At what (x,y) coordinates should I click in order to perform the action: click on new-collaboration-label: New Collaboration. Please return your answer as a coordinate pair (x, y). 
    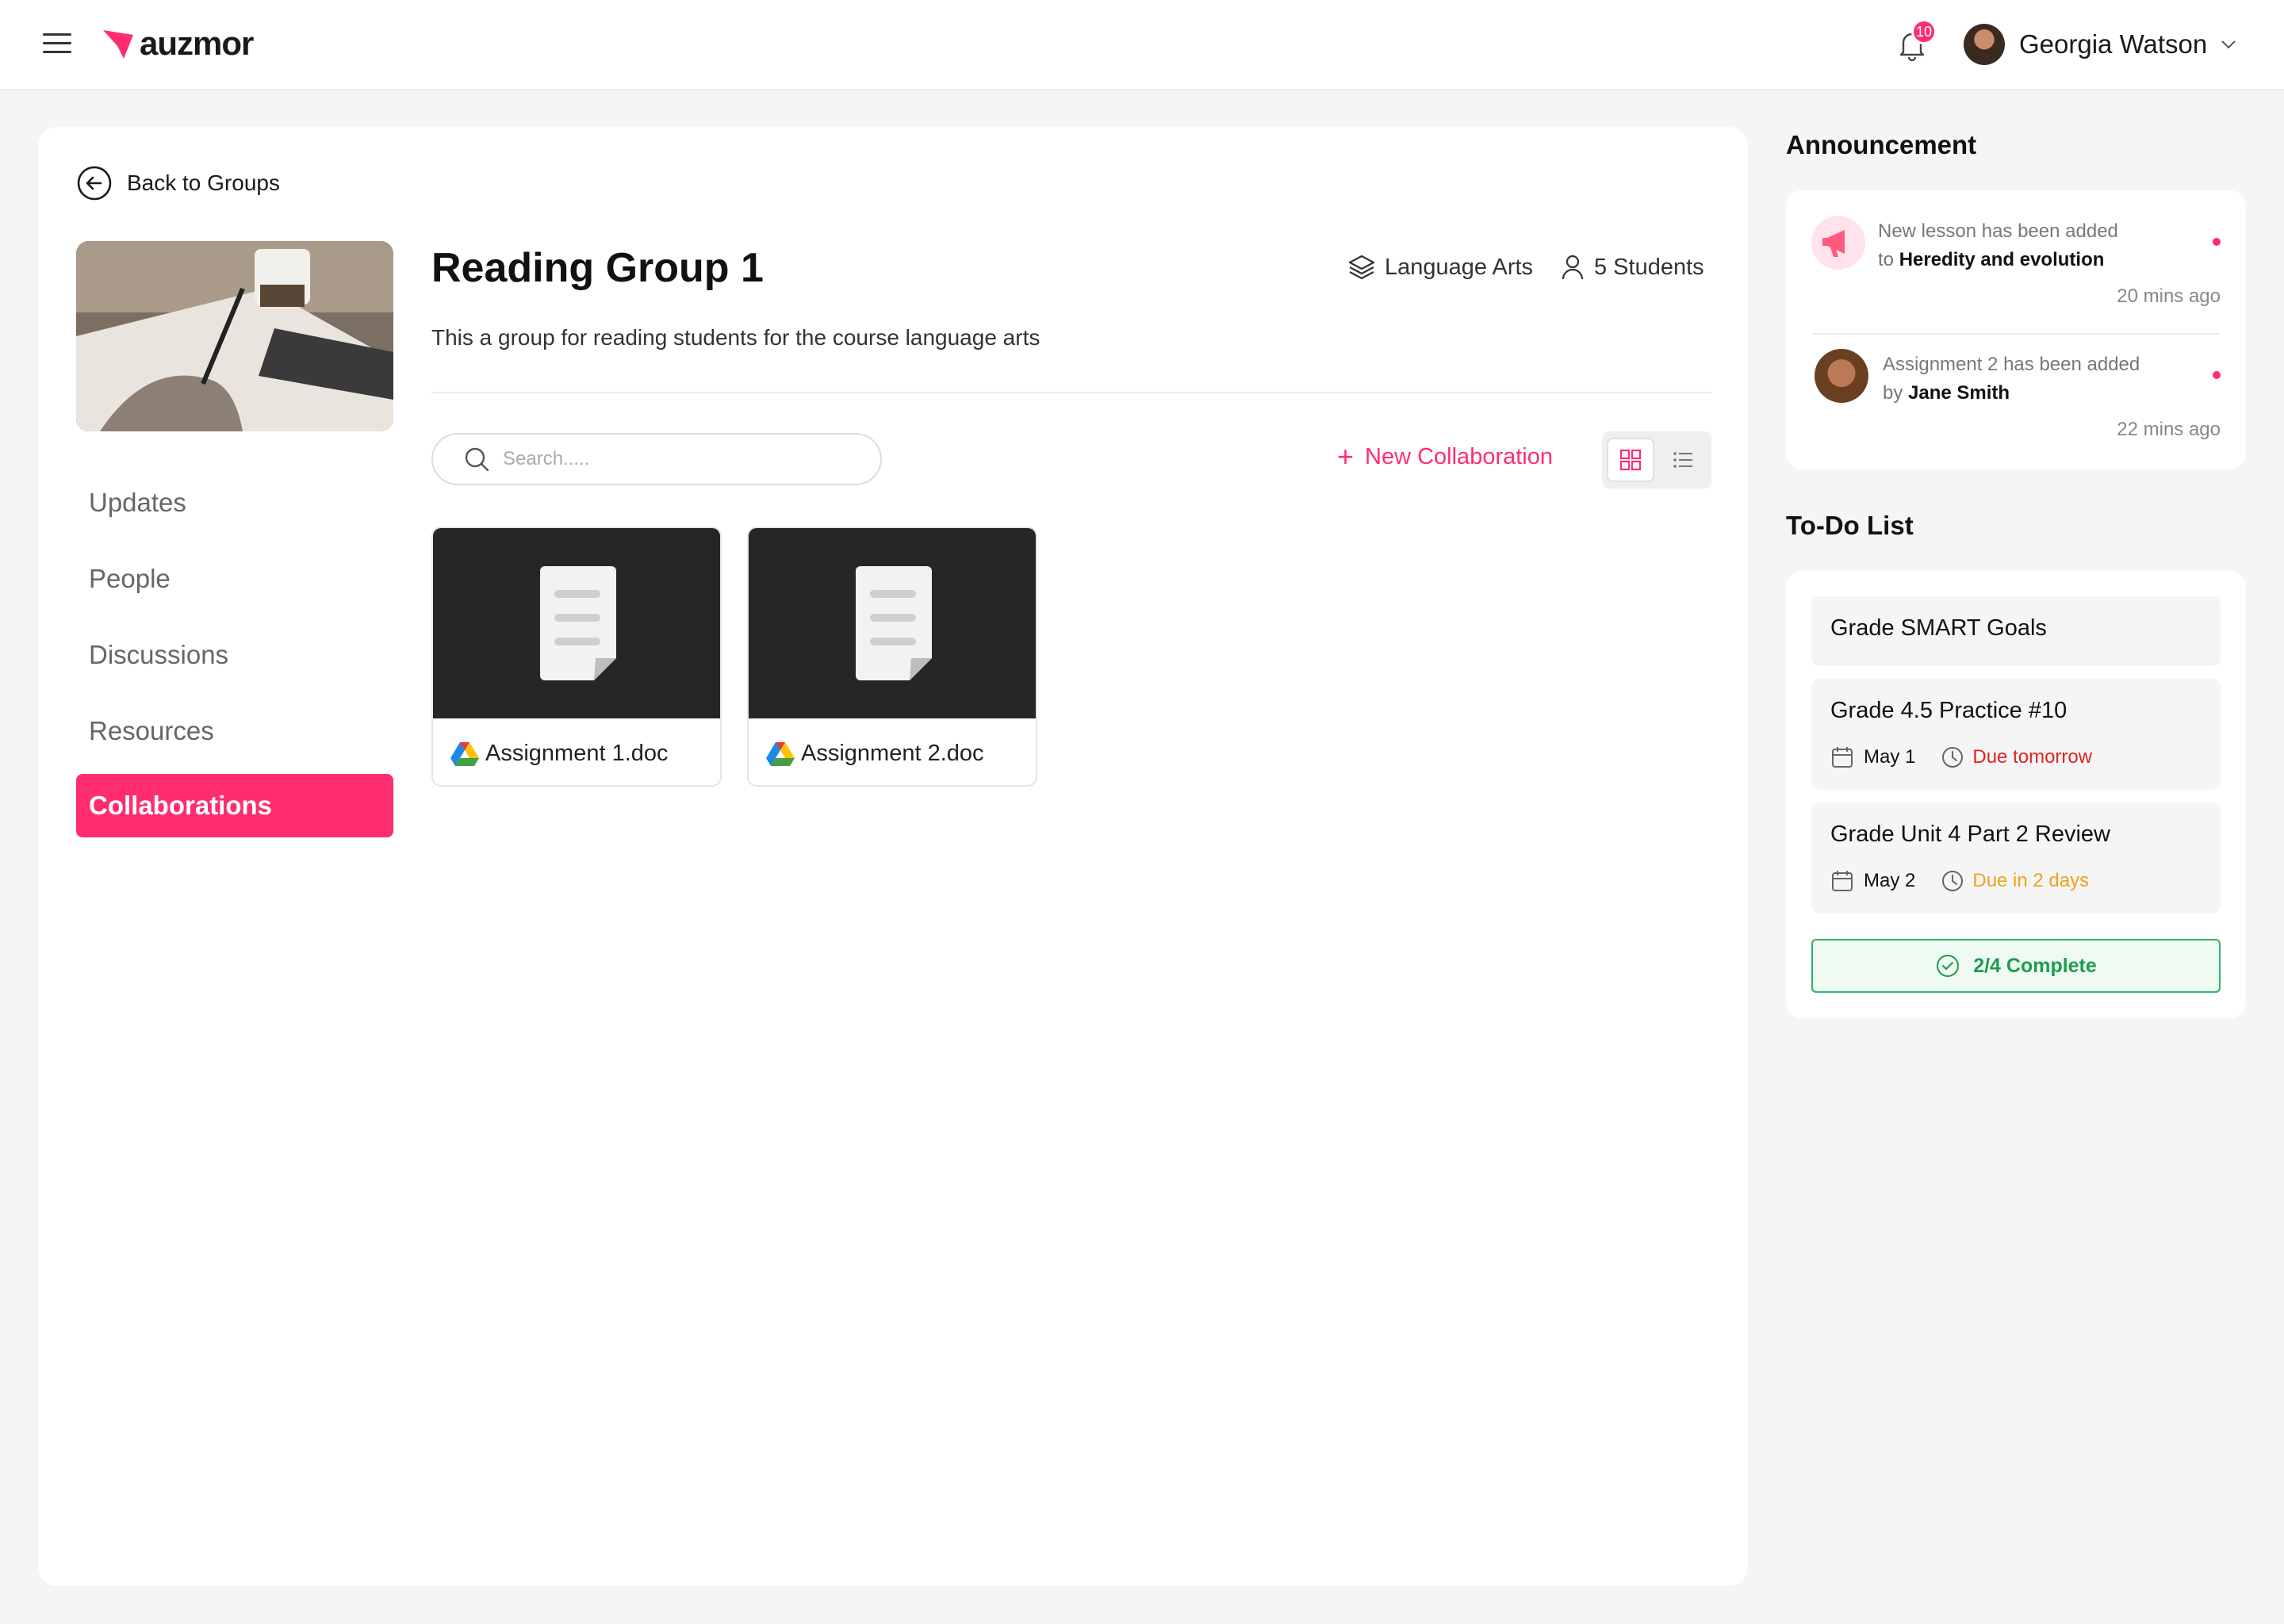
    Looking at the image, I should click on (1459, 456).